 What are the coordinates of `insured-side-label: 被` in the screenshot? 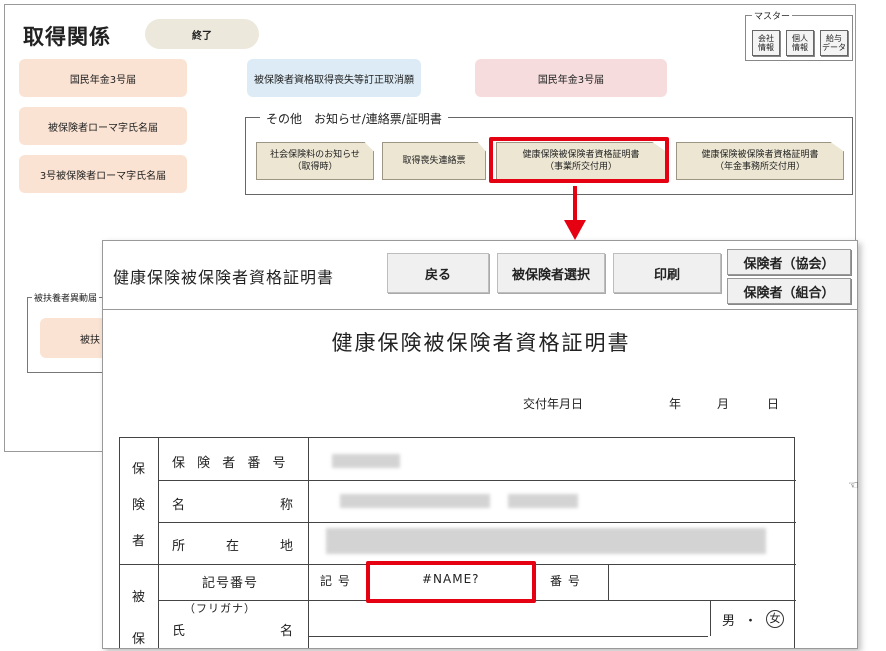 It's located at (139, 597).